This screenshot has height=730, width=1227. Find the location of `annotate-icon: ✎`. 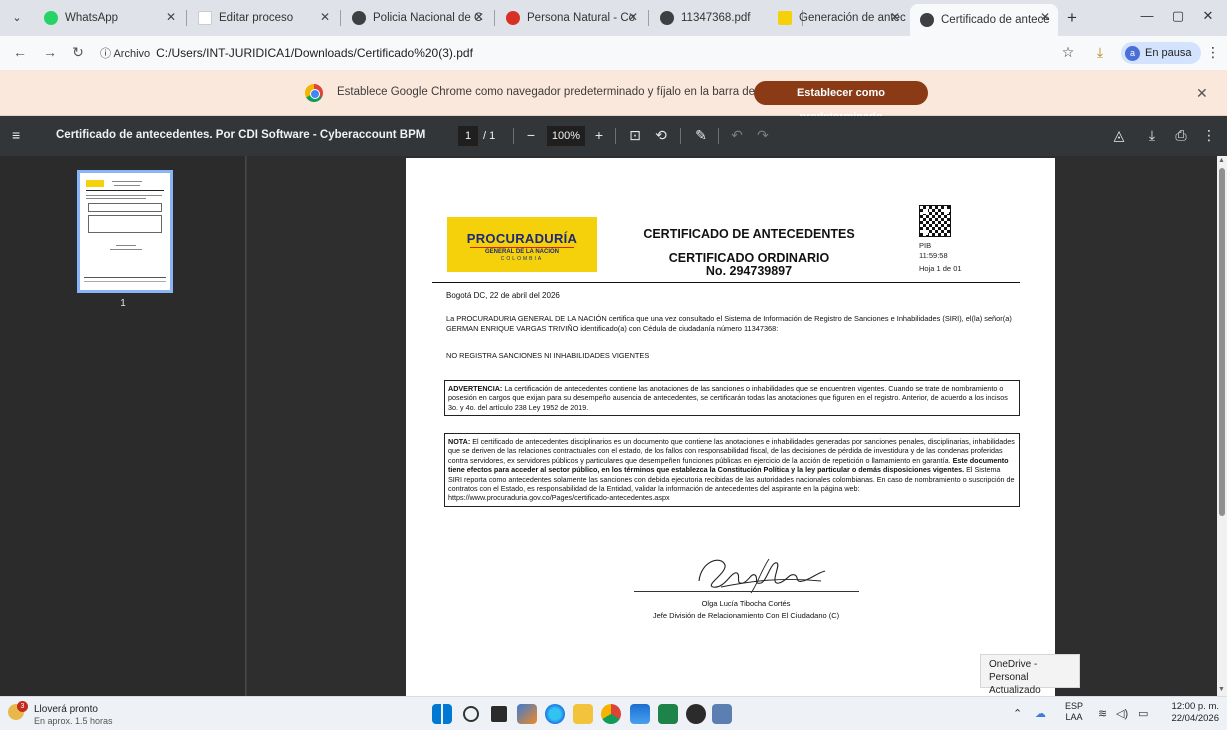

annotate-icon: ✎ is located at coordinates (701, 135).